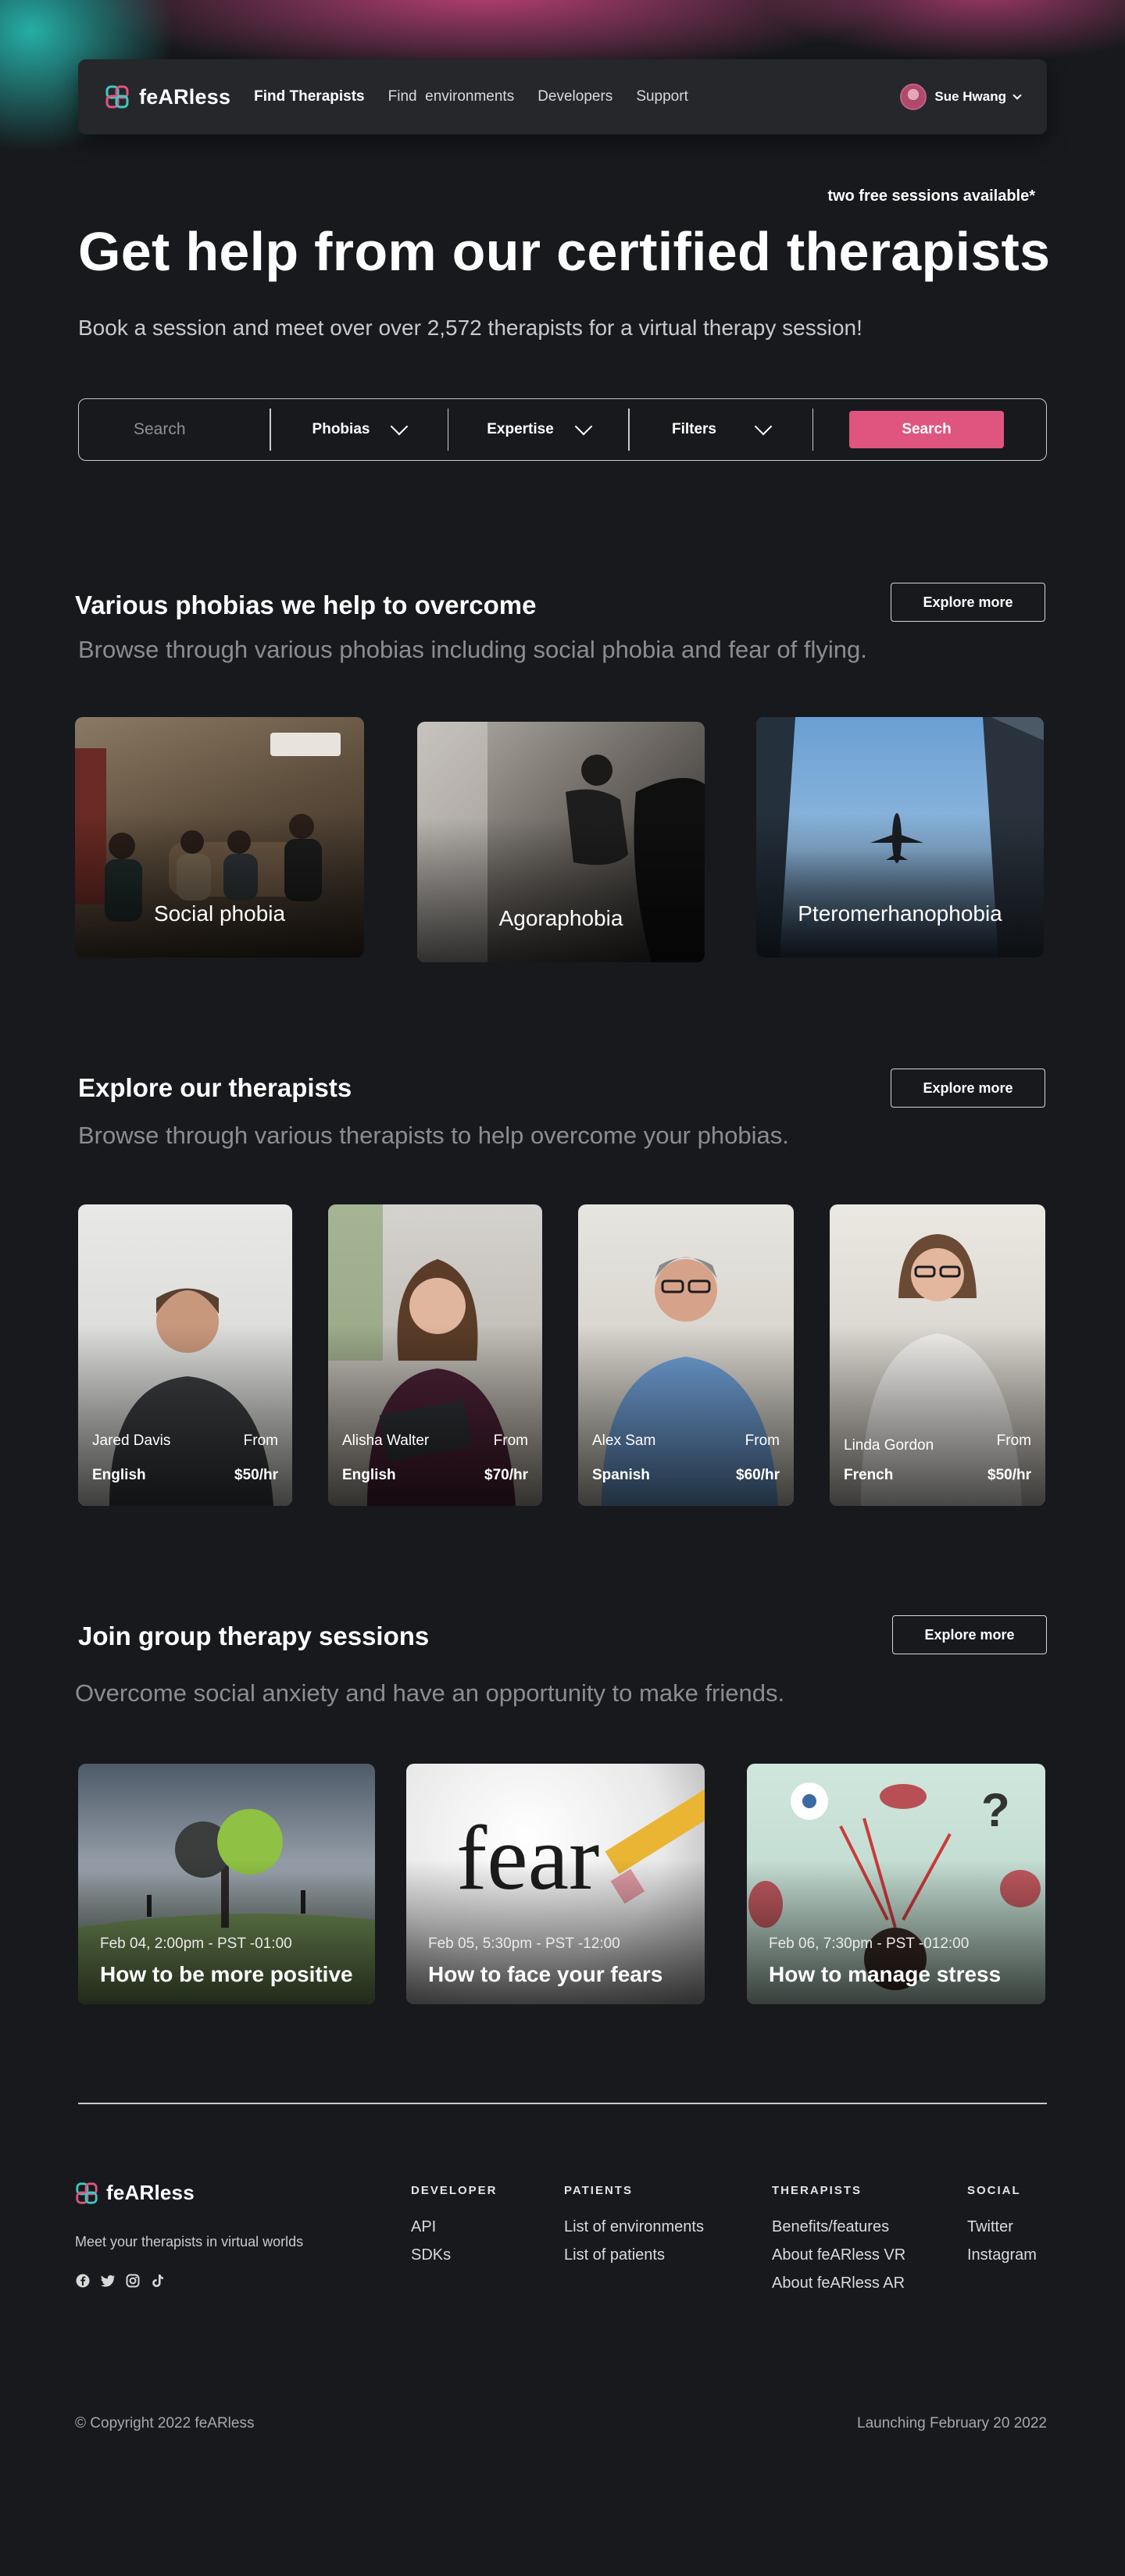  I want to click on divider, so click(812, 430).